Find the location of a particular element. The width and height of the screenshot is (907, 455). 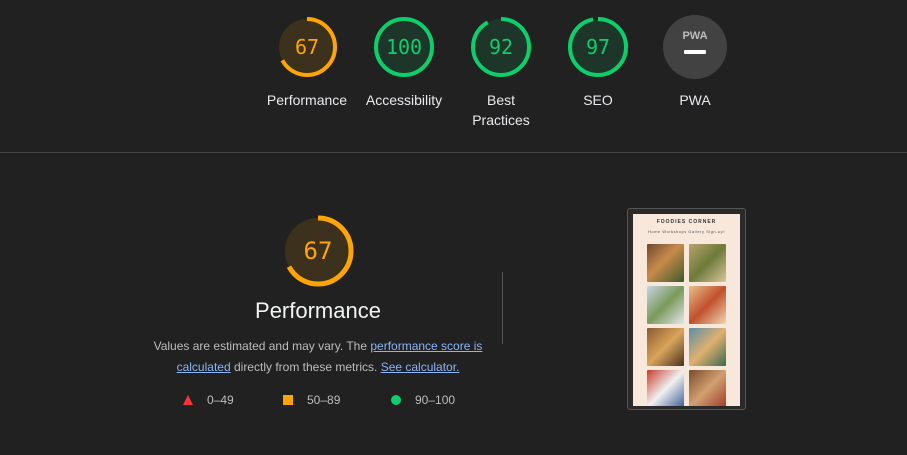

performance-detail-ring: 67 is located at coordinates (318, 251).